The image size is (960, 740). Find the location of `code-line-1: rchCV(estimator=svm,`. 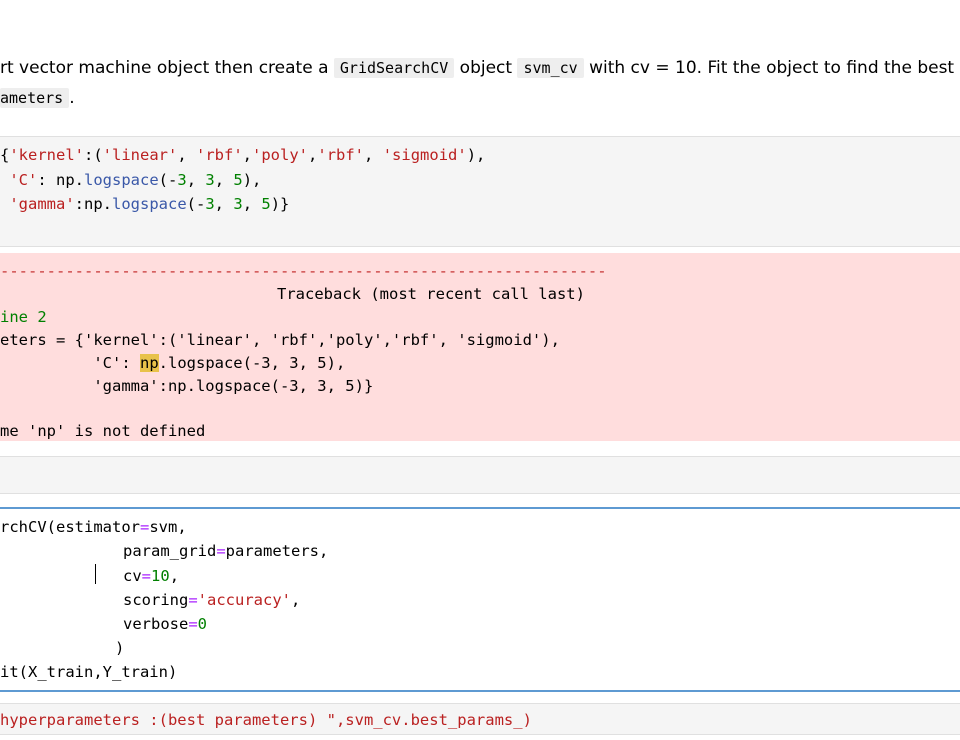

code-line-1: rchCV(estimator=svm, is located at coordinates (93, 527).